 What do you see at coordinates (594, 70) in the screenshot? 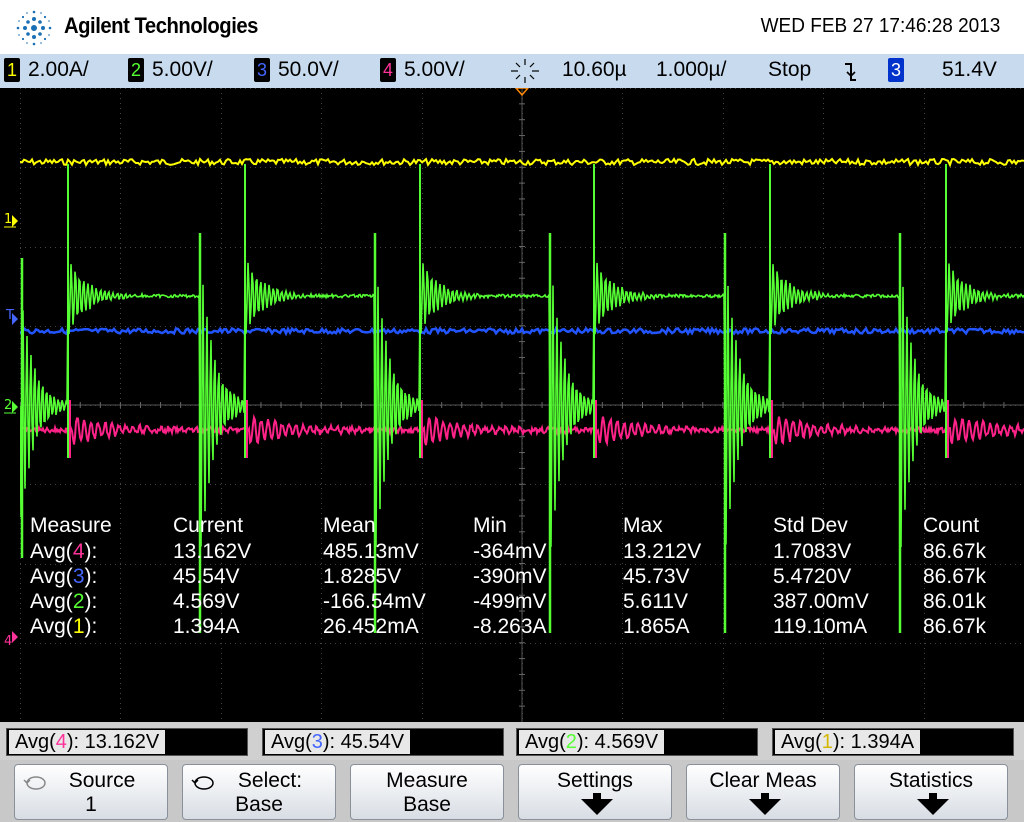
I see `time-position: 10.60µ` at bounding box center [594, 70].